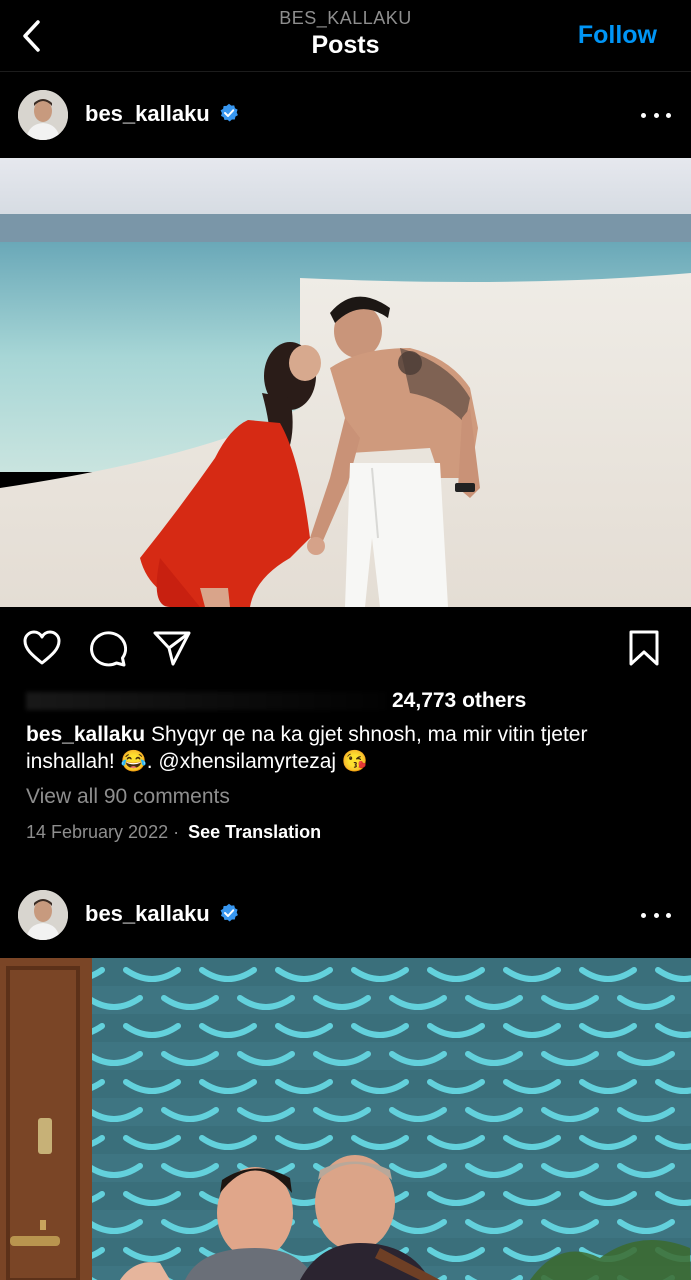 The image size is (691, 1280). What do you see at coordinates (345, 648) in the screenshot?
I see `post-actions-bar` at bounding box center [345, 648].